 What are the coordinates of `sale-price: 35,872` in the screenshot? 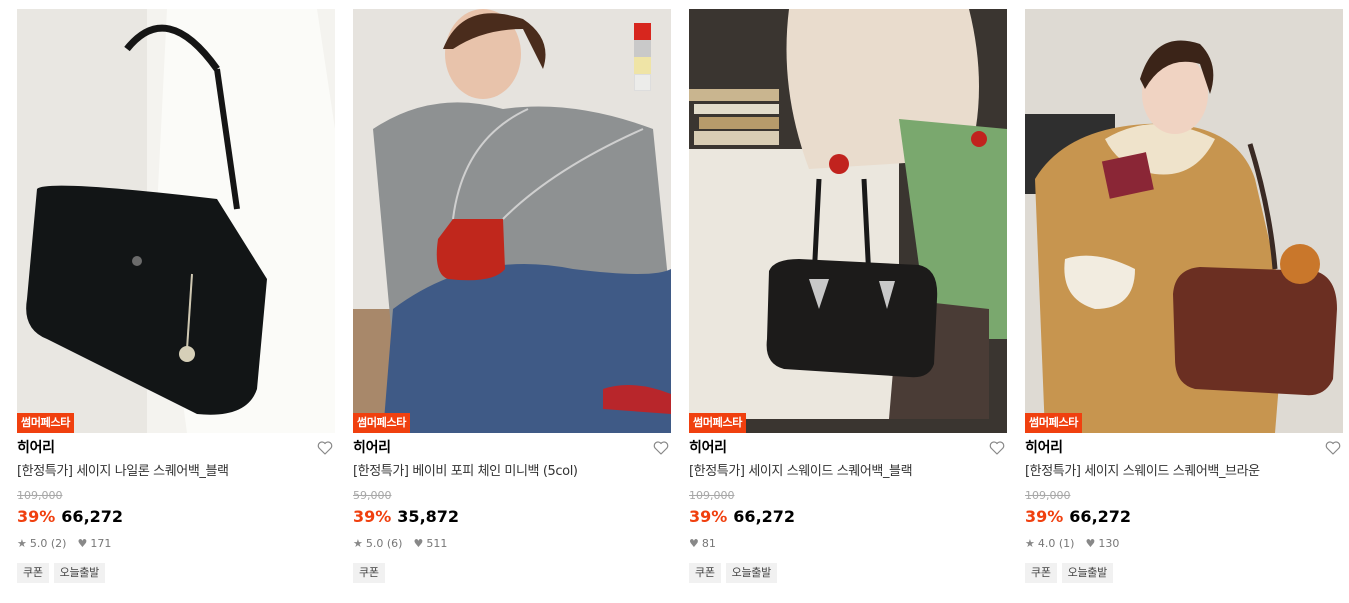 It's located at (428, 516).